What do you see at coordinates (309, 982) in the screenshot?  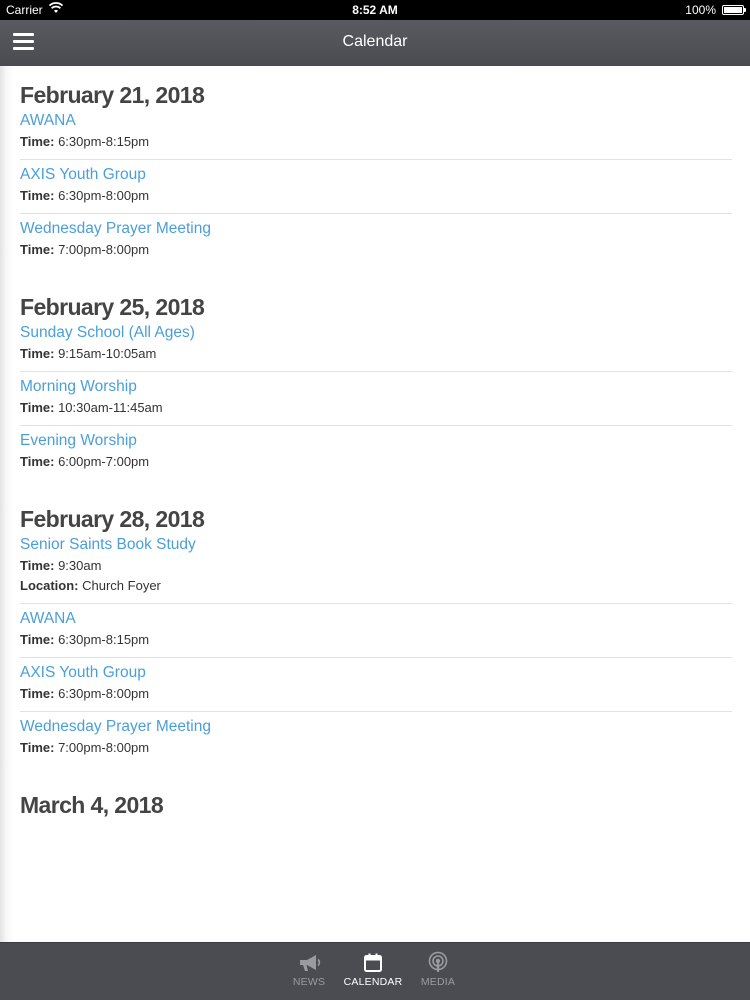 I see `tab-label: NEWS` at bounding box center [309, 982].